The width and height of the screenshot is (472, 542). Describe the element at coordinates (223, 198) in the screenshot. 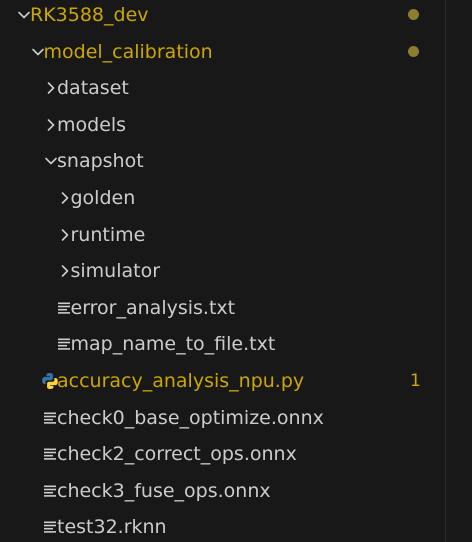

I see `tree-item-golden: golden` at that location.